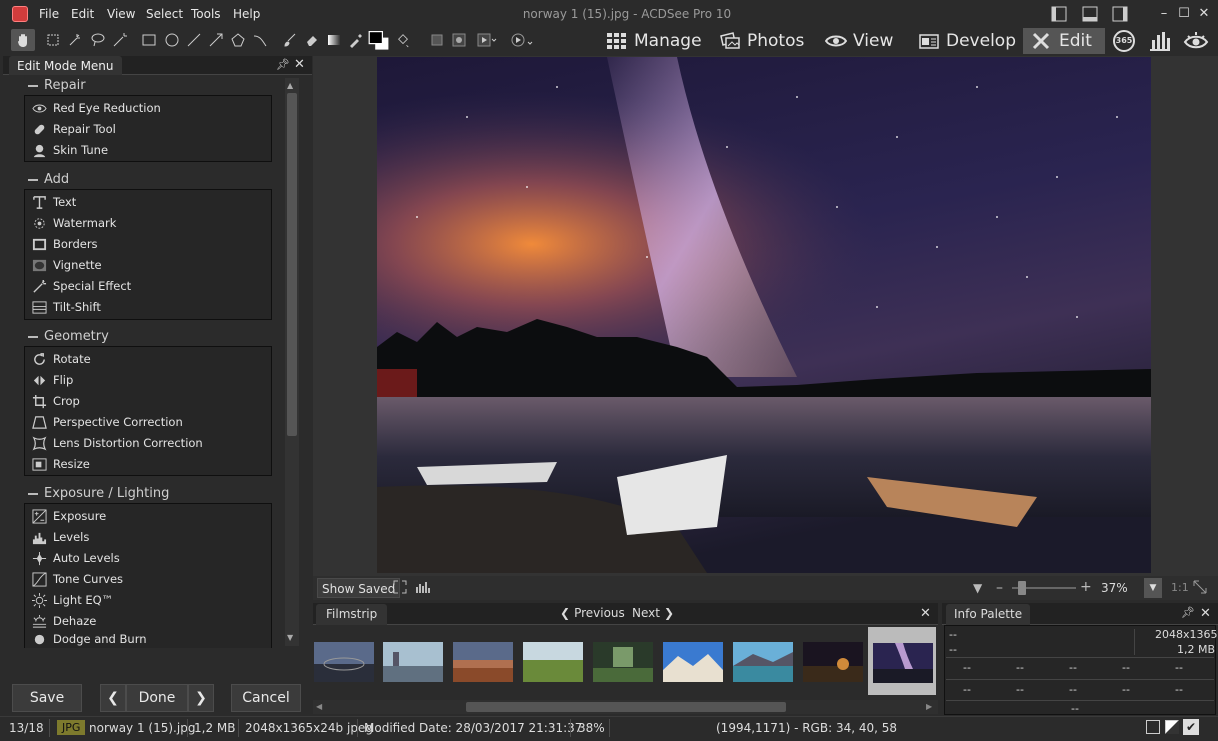 This screenshot has height=741, width=1218. I want to click on zoom-slider-thumb, so click(1022, 588).